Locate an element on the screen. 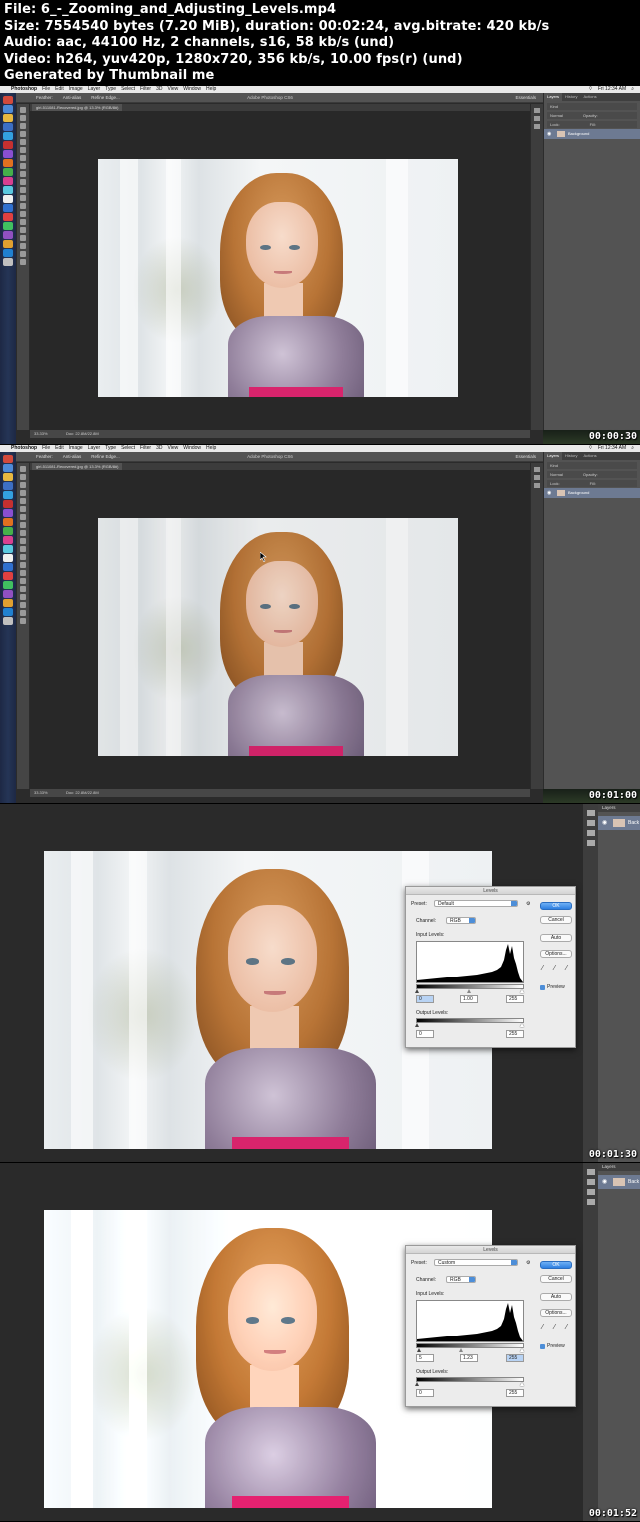 The image size is (640, 1522). shape-tool-icon is located at coordinates (23, 605).